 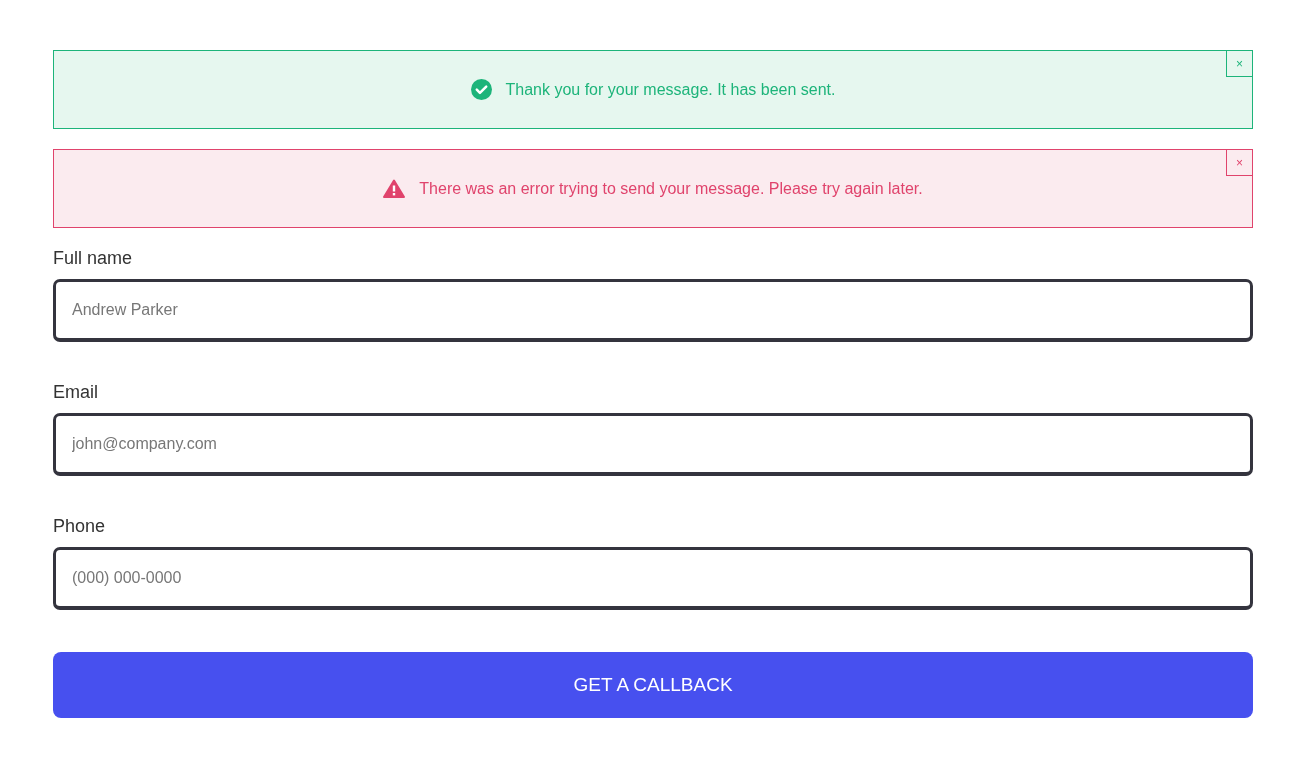 I want to click on field-label: Full name, so click(x=93, y=258).